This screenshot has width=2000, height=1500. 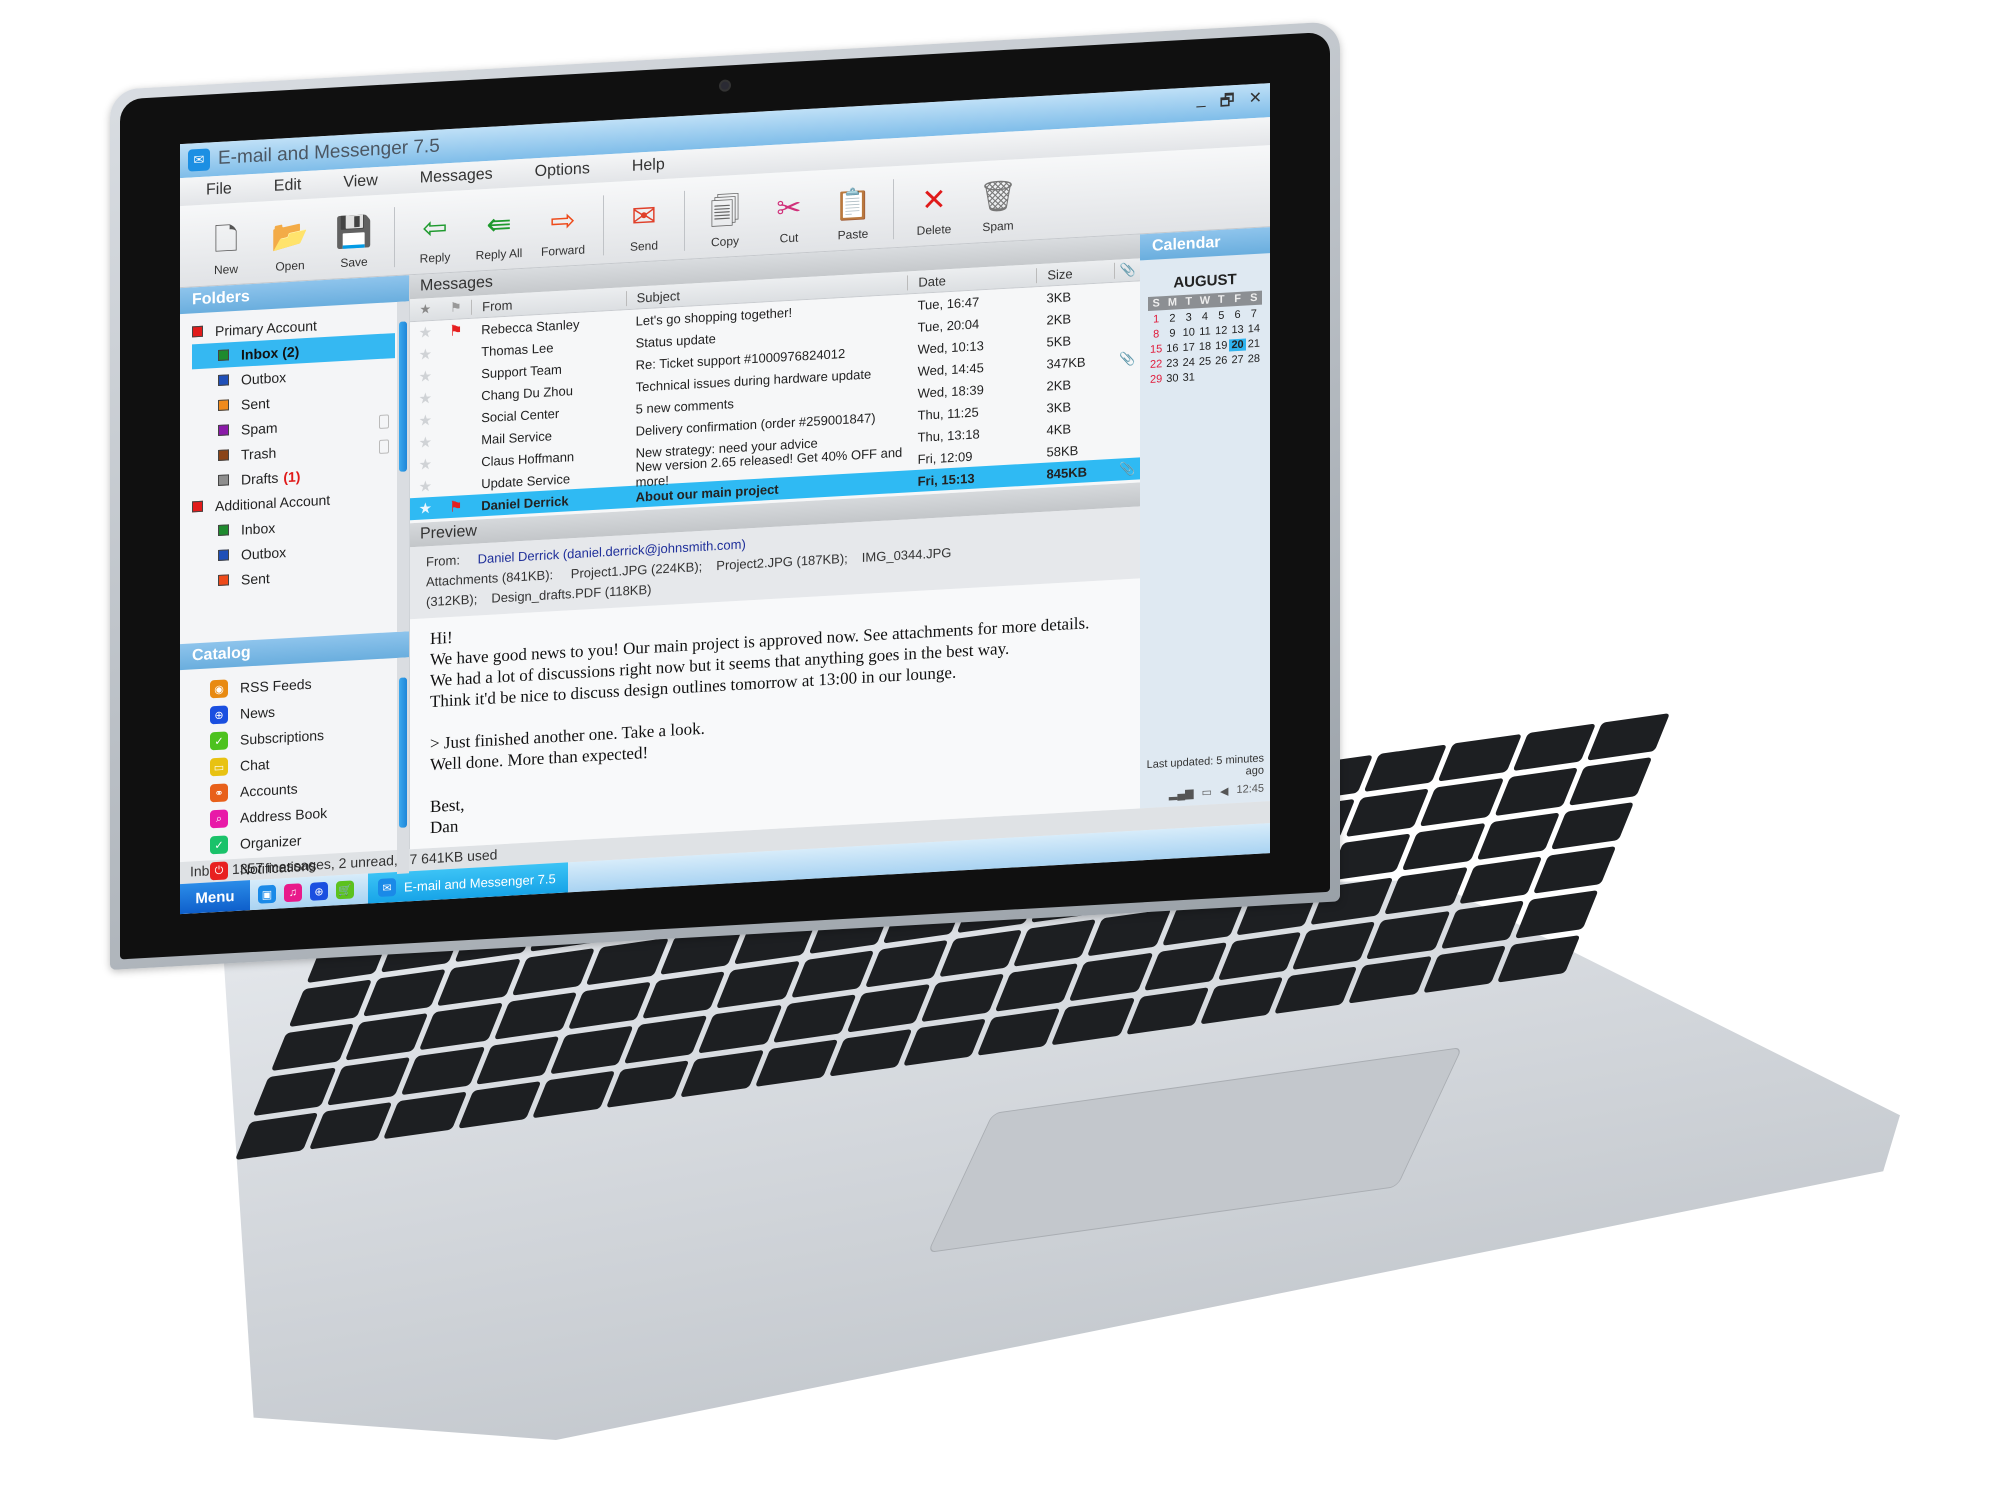 I want to click on calendar-day: 22, so click(x=1156, y=364).